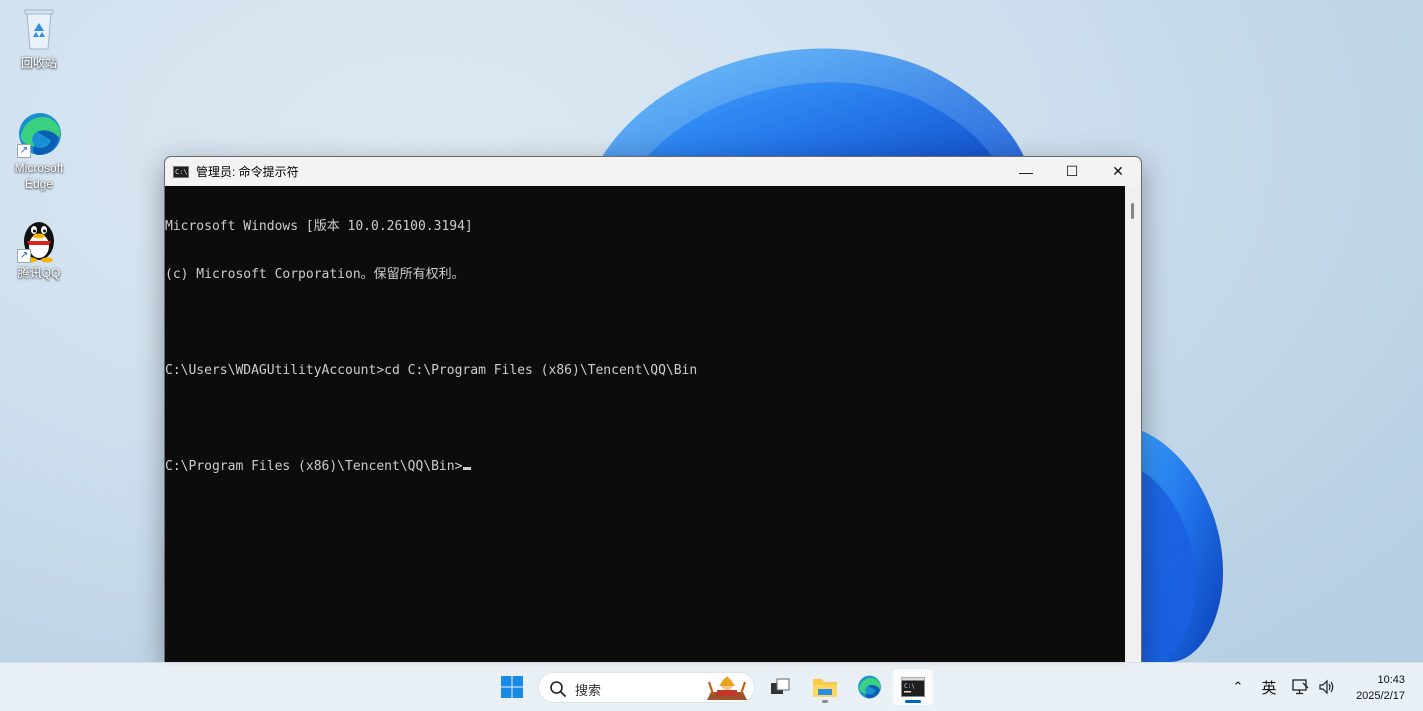 This screenshot has width=1423, height=711. What do you see at coordinates (646, 687) in the screenshot?
I see `taskbar-search: 搜索` at bounding box center [646, 687].